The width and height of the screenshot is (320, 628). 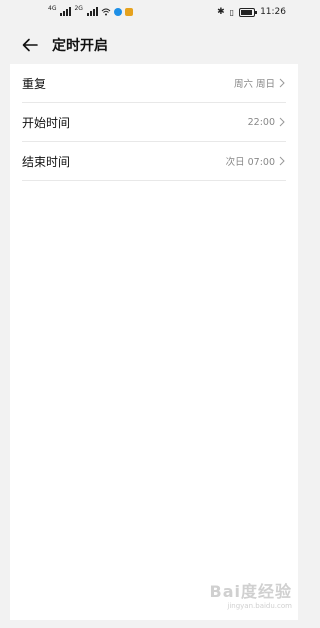 What do you see at coordinates (273, 12) in the screenshot?
I see `status-time: 11:26` at bounding box center [273, 12].